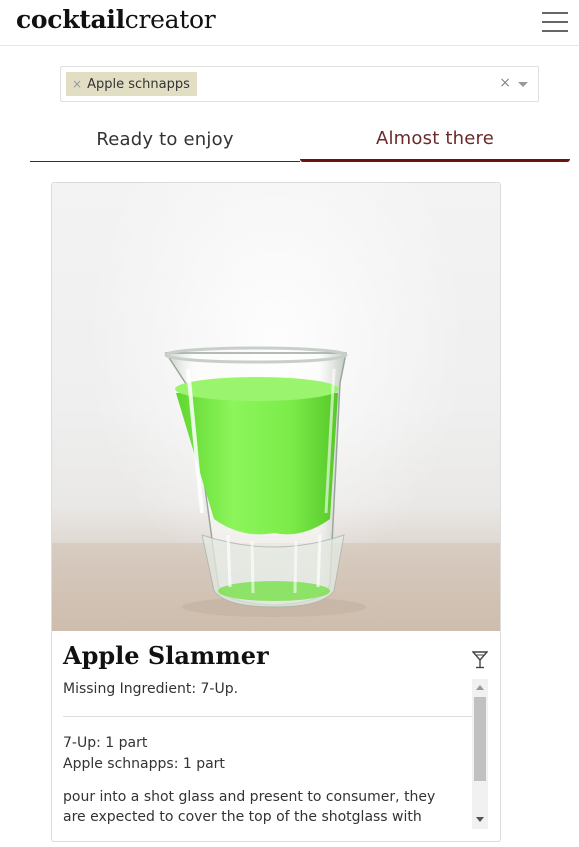  I want to click on tab-ready-to-enjoy: Ready to enjoy, so click(165, 140).